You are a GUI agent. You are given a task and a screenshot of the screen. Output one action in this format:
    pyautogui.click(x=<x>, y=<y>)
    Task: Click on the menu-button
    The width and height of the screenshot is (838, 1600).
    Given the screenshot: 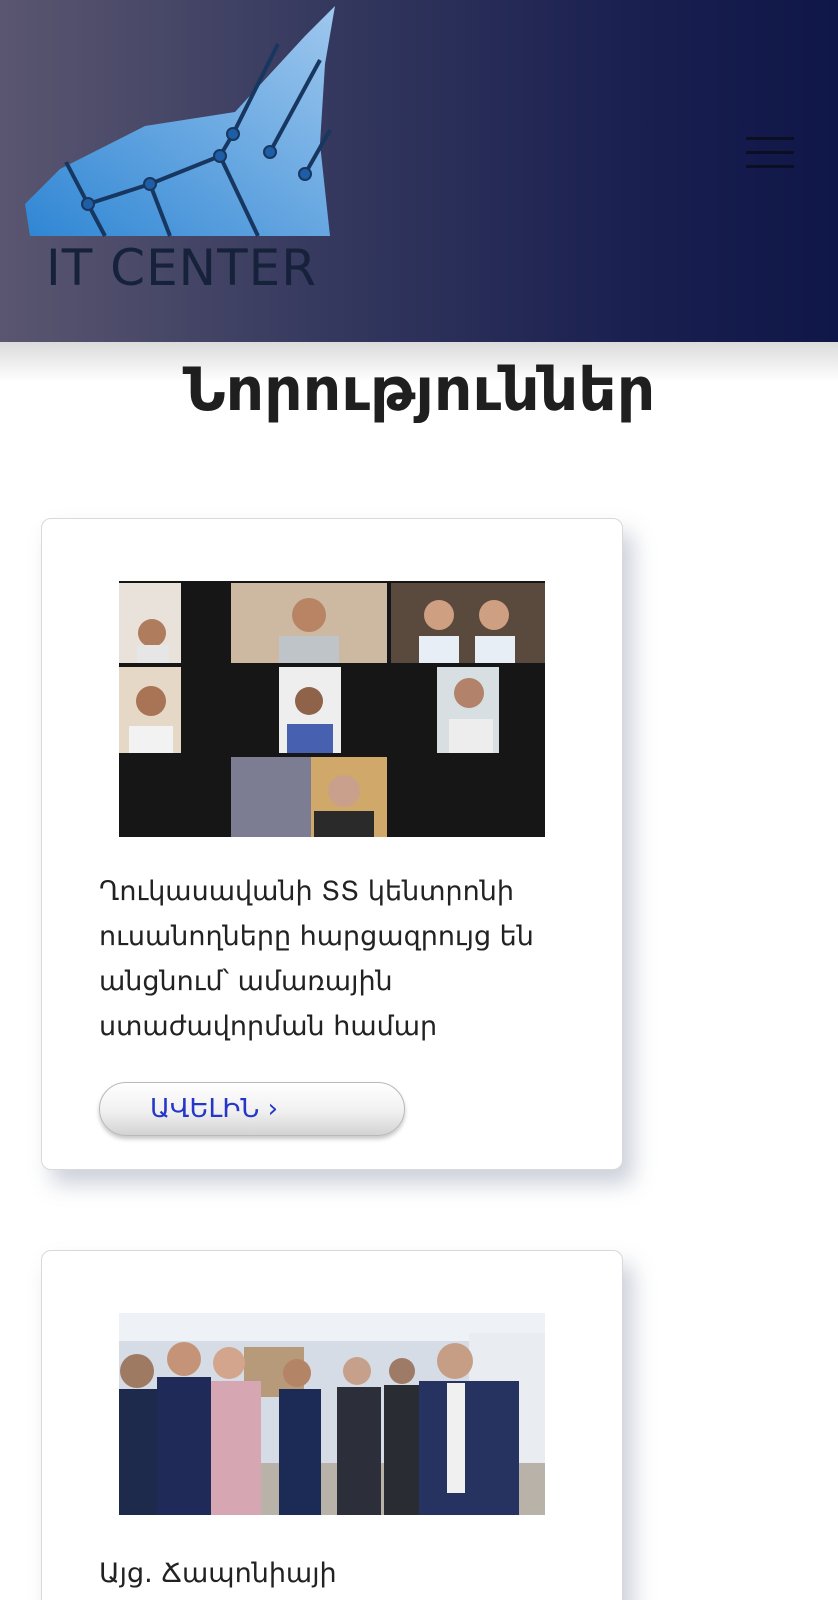 What is the action you would take?
    pyautogui.click(x=770, y=152)
    